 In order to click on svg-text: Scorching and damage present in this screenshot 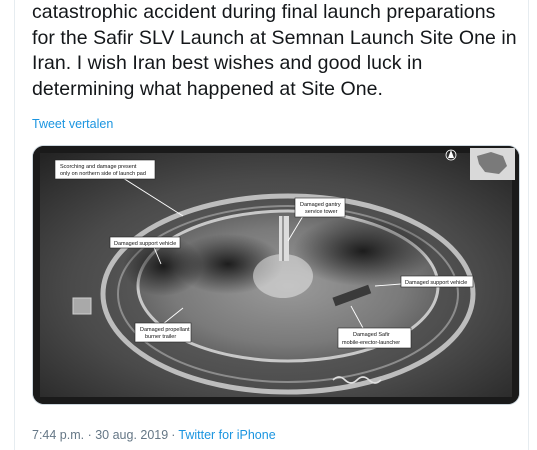, I will do `click(98, 167)`.